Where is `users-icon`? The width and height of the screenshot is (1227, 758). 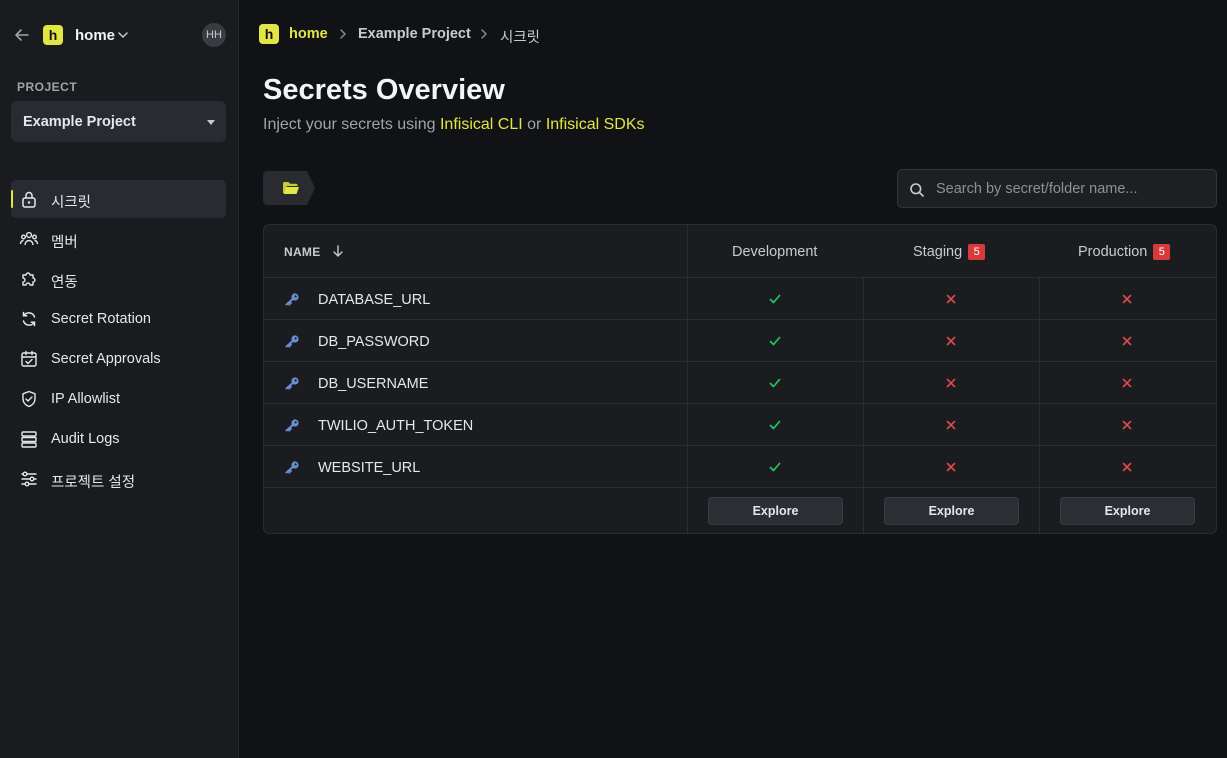 users-icon is located at coordinates (29, 238).